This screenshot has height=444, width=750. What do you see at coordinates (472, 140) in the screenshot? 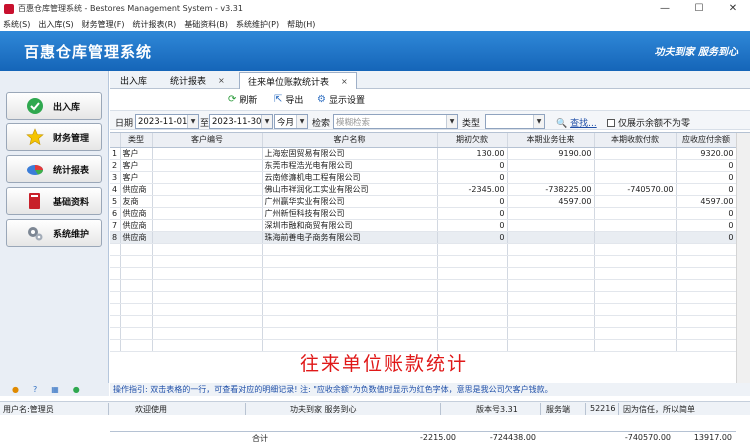
I see `column-header: 期初欠款` at bounding box center [472, 140].